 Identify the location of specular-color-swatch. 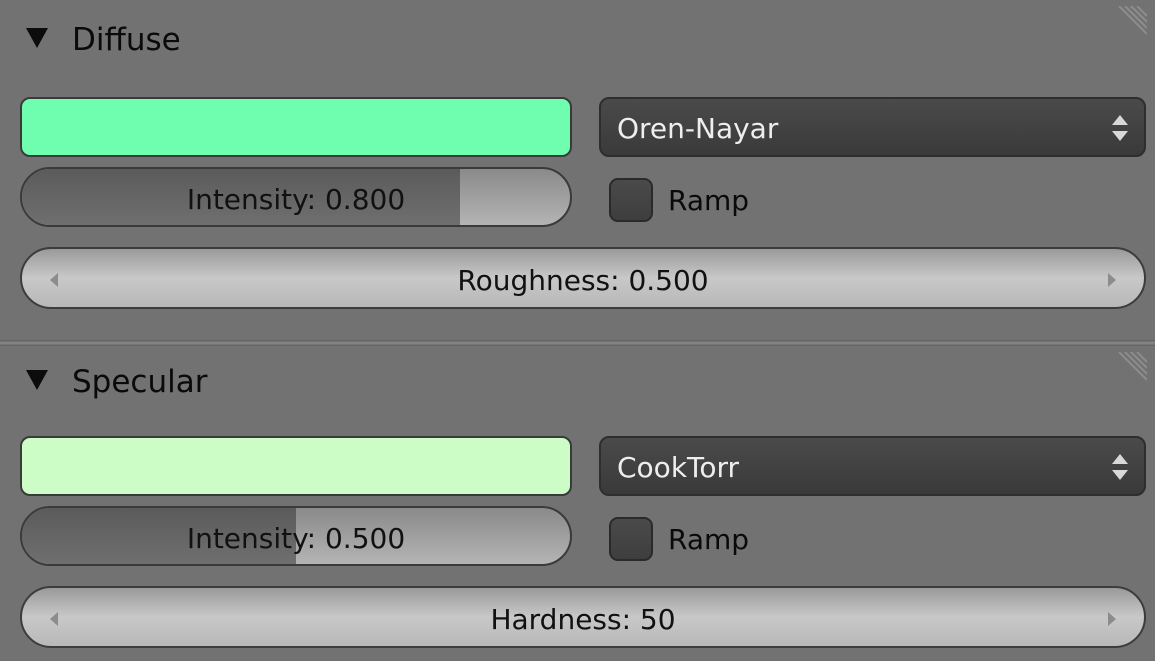
(296, 466).